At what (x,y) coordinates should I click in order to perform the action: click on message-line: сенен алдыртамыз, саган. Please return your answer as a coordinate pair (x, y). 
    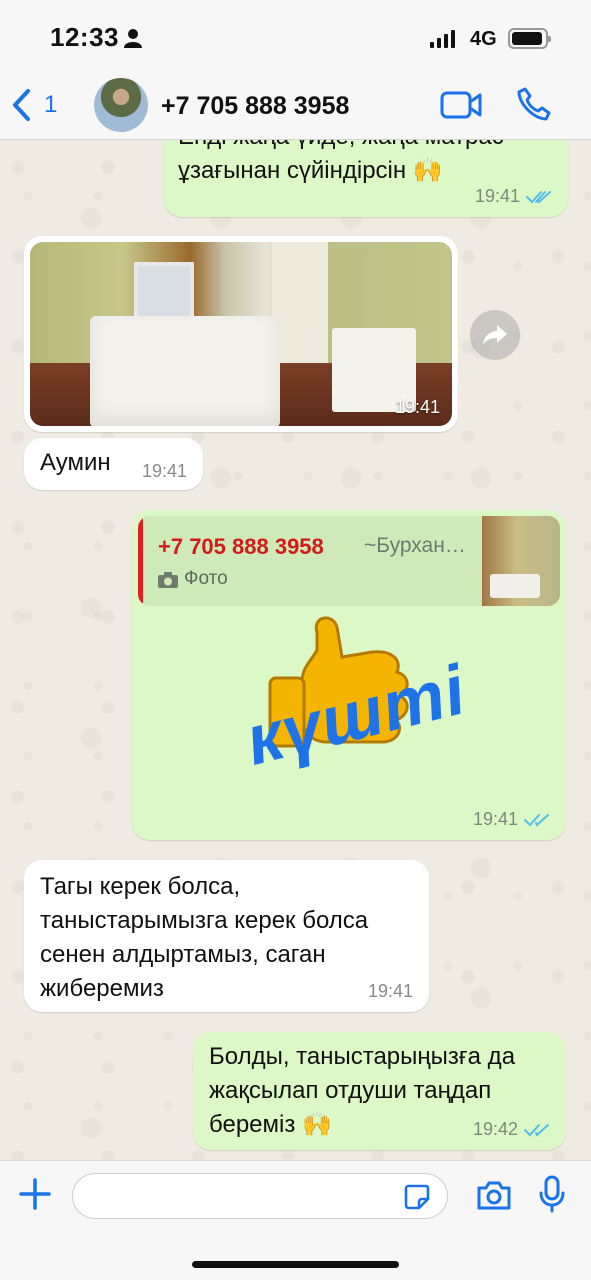
    Looking at the image, I should click on (183, 954).